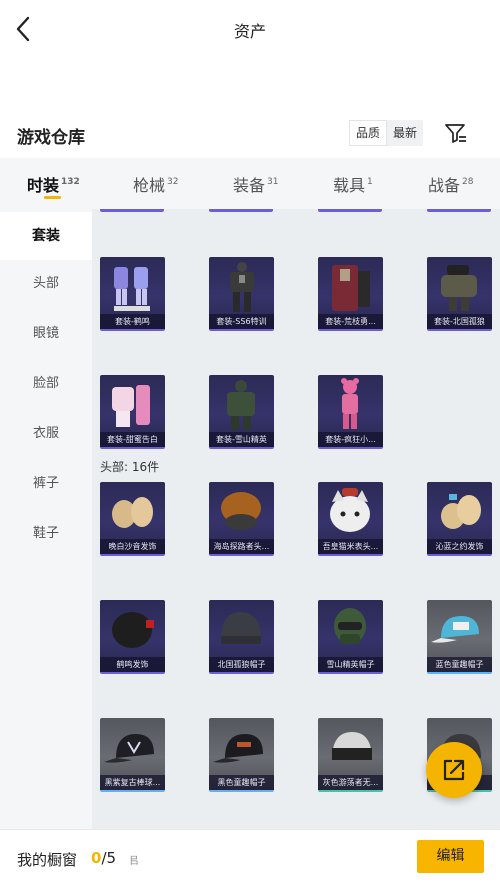 This screenshot has width=500, height=885. I want to click on sort-quality-button: 品质, so click(368, 133).